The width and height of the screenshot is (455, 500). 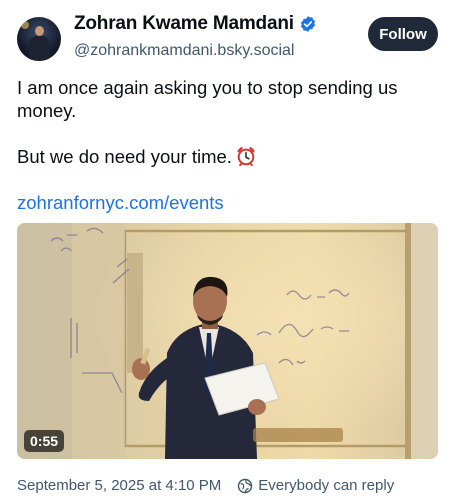 I want to click on avatar-body, so click(x=39, y=48).